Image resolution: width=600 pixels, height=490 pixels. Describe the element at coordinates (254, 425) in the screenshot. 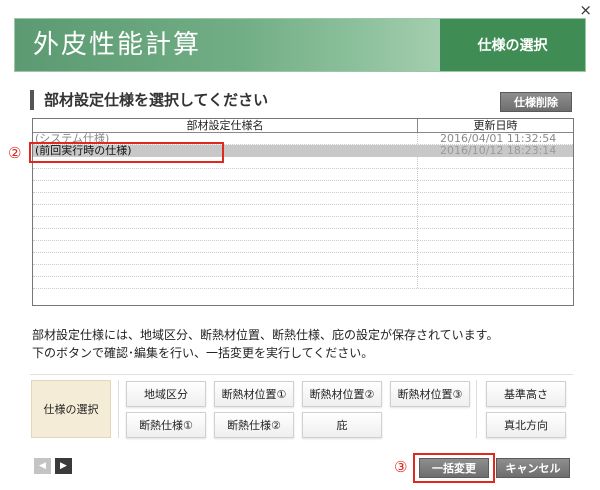

I see `insulation-spec-2-button: 断熱仕様②` at that location.